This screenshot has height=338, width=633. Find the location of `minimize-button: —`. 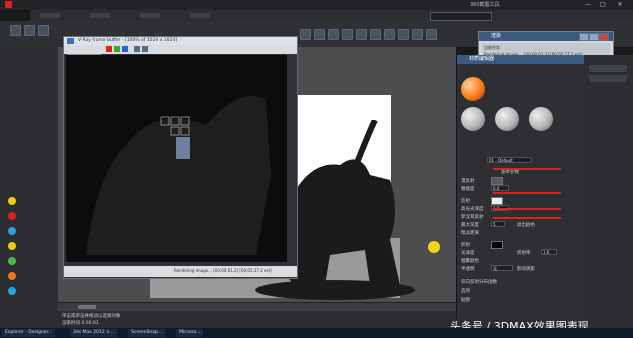

minimize-button: — is located at coordinates (588, 4).